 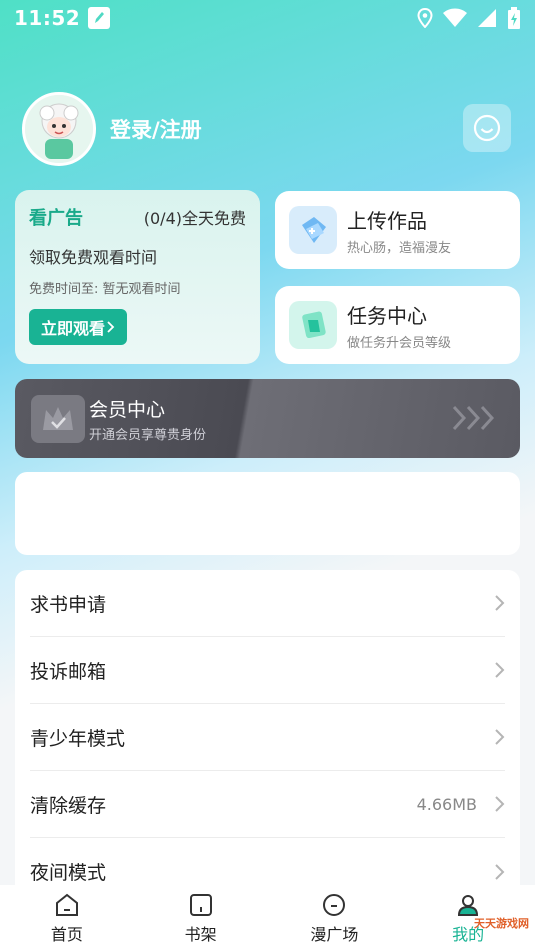 What do you see at coordinates (313, 325) in the screenshot?
I see `task-icon` at bounding box center [313, 325].